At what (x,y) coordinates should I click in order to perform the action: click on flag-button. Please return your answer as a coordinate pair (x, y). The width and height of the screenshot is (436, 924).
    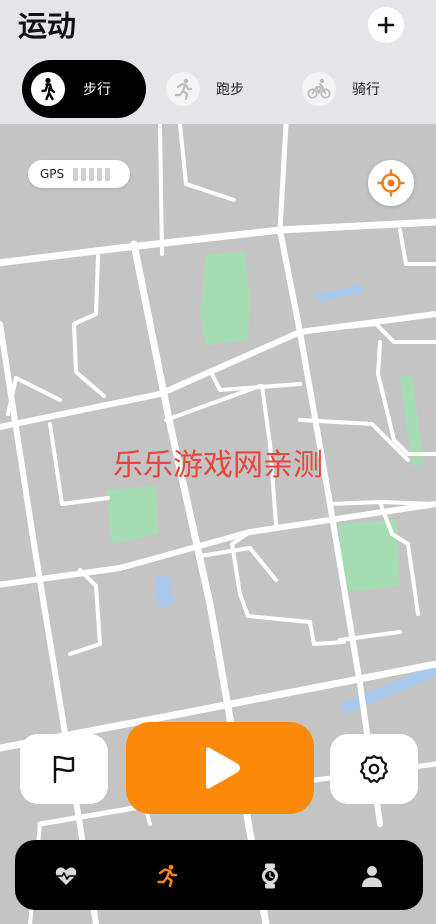
    Looking at the image, I should click on (64, 769).